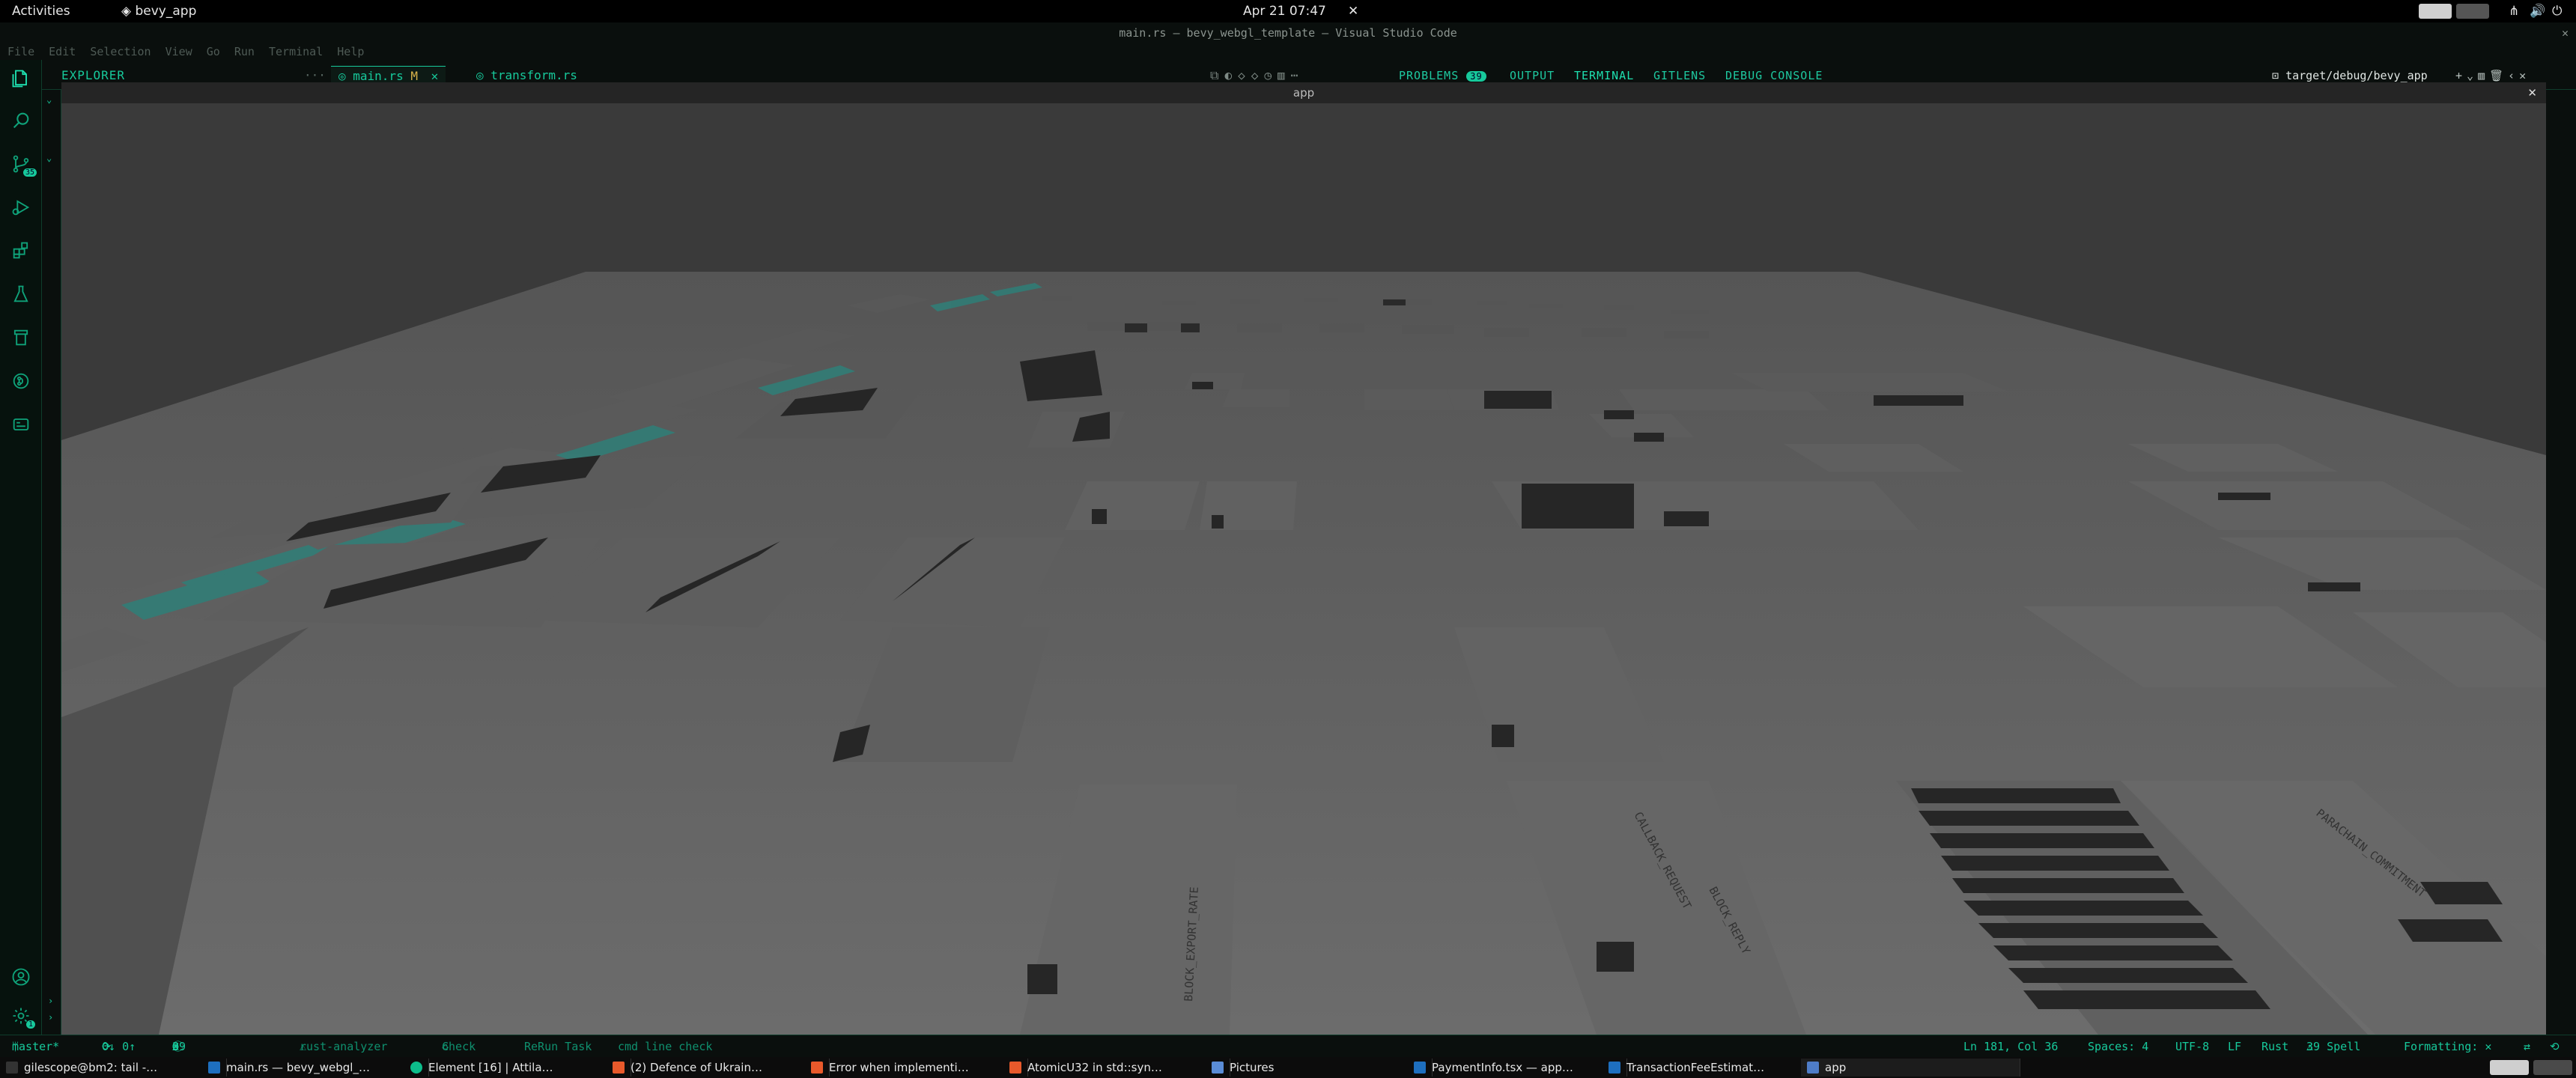 The image size is (2576, 1078). What do you see at coordinates (2498, 75) in the screenshot?
I see `trash-icon: 🗑` at bounding box center [2498, 75].